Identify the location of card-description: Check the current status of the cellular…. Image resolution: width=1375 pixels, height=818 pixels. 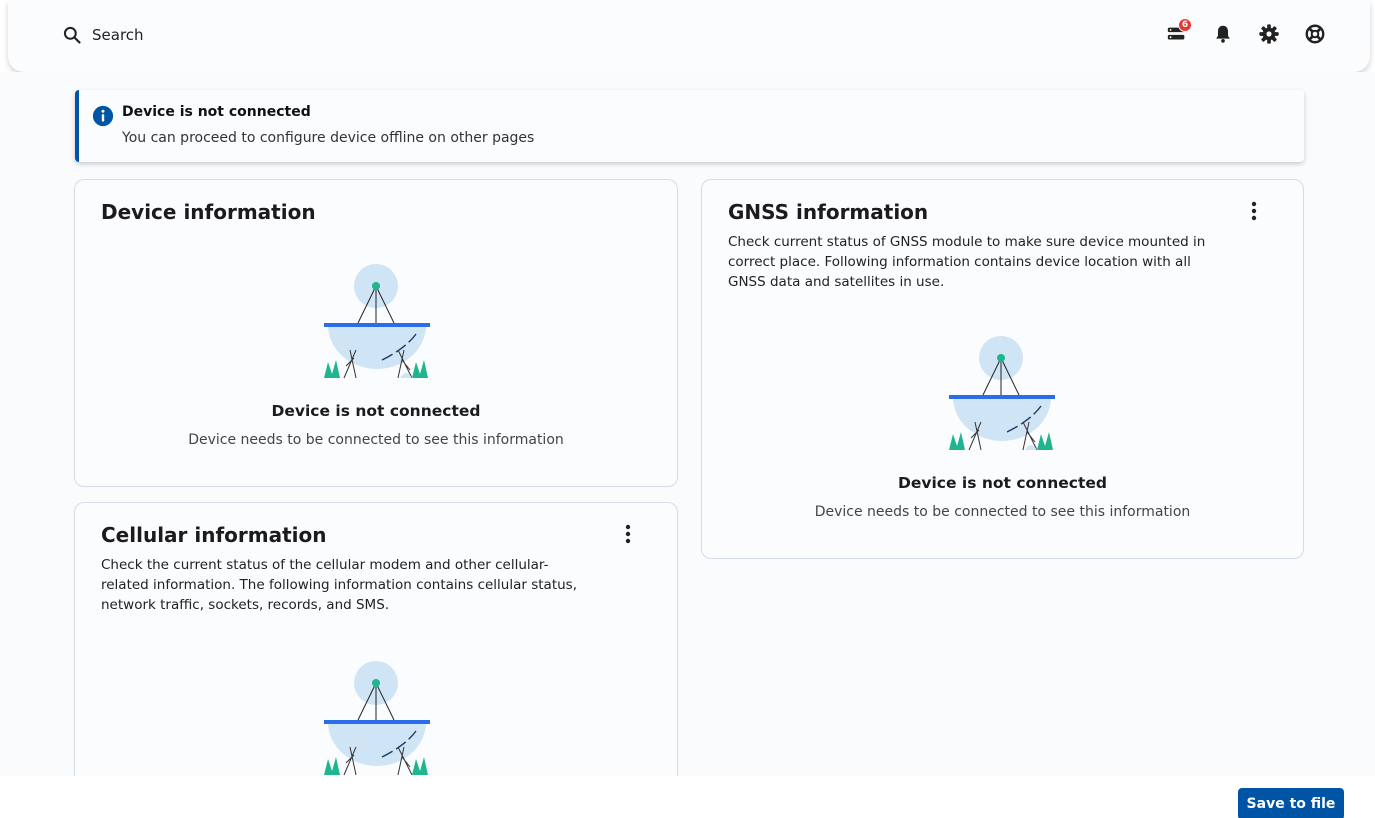
(339, 585).